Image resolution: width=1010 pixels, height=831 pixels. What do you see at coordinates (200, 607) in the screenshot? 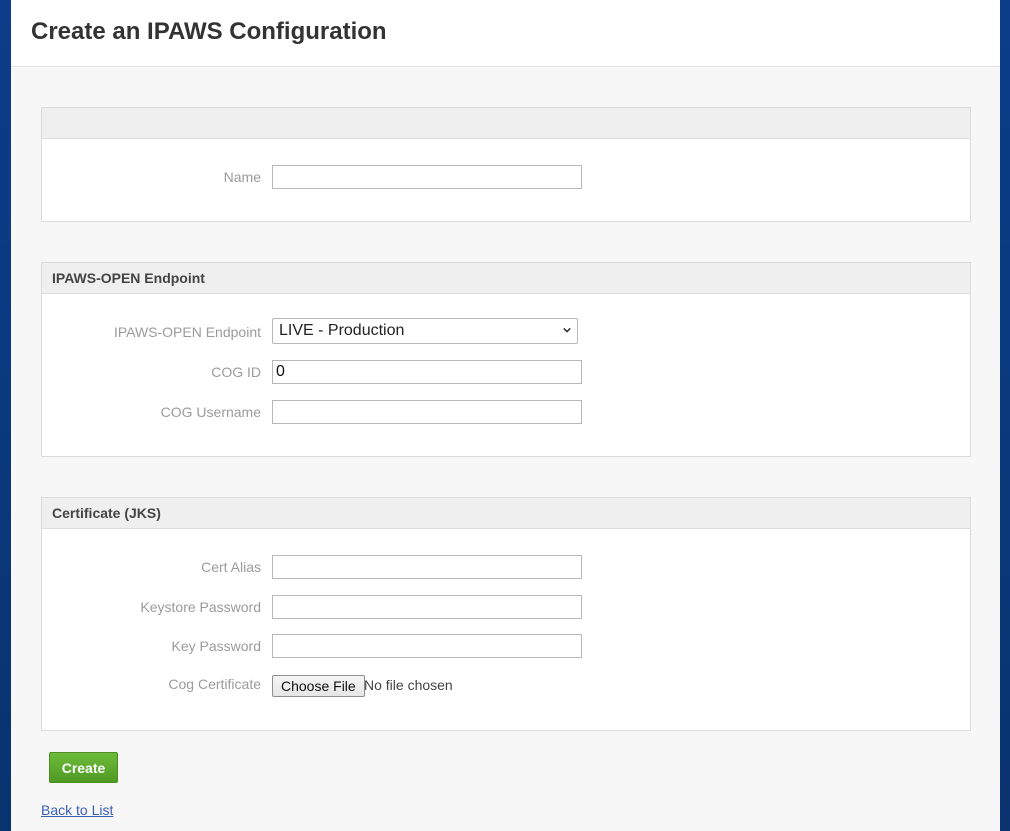
I see `keystore-password-label: Keystore Password` at bounding box center [200, 607].